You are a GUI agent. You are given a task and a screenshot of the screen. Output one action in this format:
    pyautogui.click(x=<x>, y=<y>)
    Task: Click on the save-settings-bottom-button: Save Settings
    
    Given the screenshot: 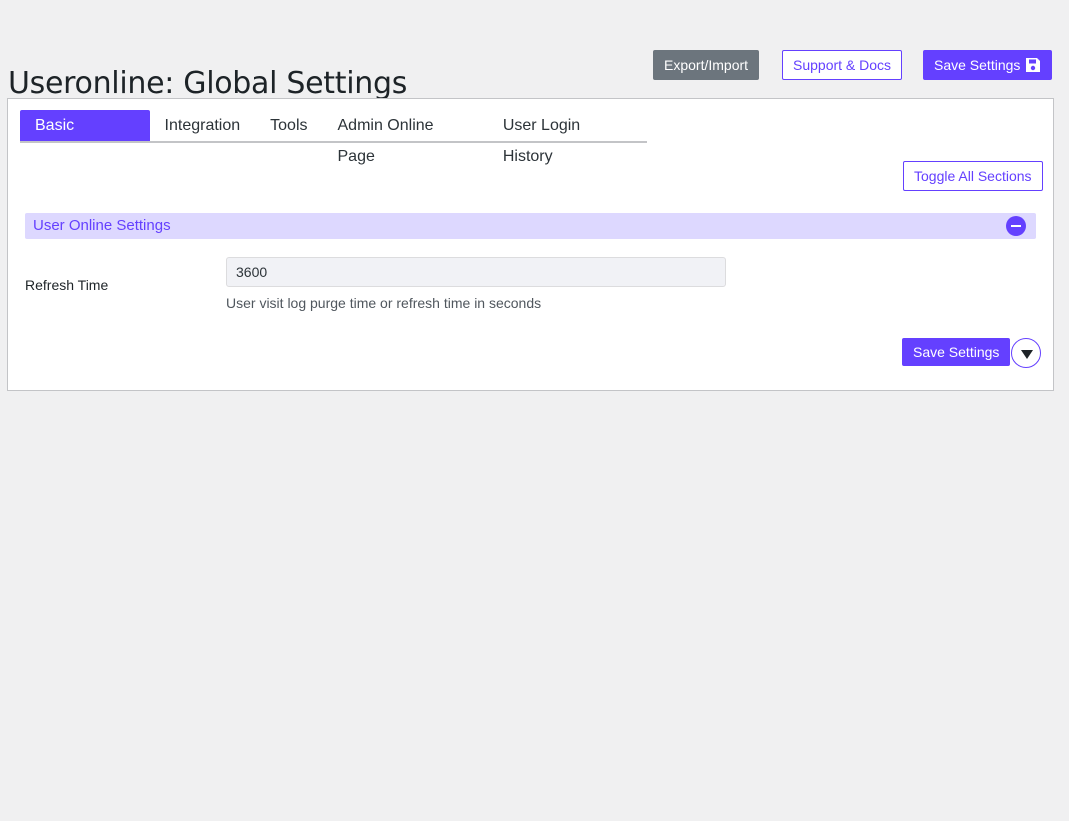 What is the action you would take?
    pyautogui.click(x=956, y=352)
    